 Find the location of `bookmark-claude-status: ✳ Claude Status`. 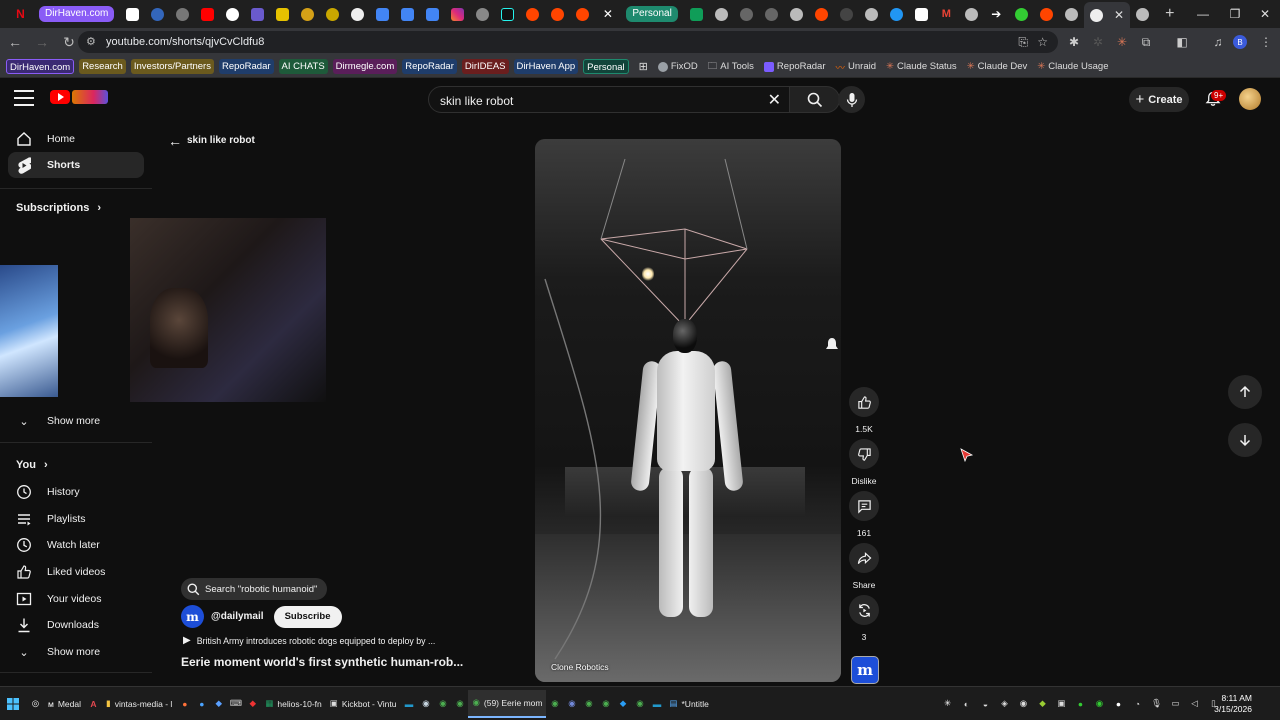

bookmark-claude-status: ✳ Claude Status is located at coordinates (921, 66).